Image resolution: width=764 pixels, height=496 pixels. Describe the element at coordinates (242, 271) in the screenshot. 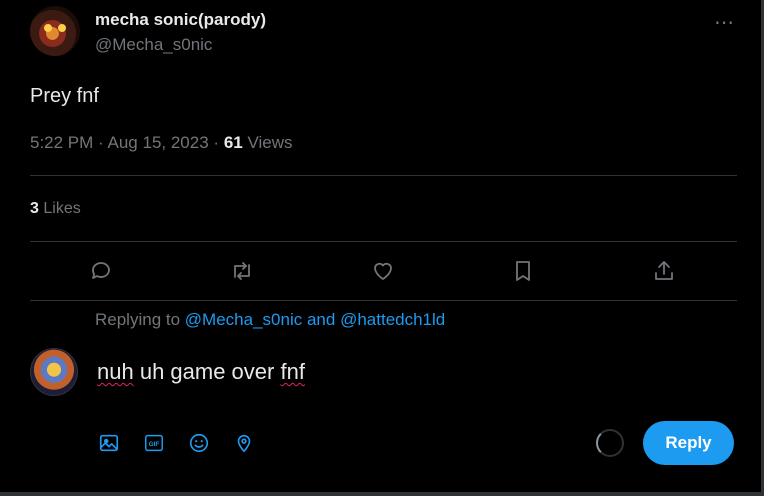

I see `retweet-icon` at that location.